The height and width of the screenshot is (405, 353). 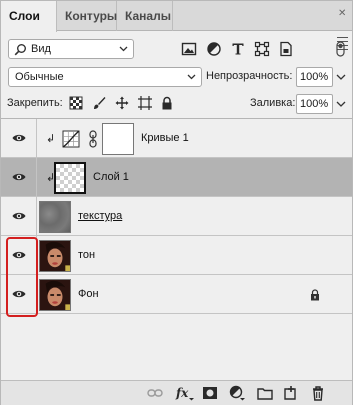 I want to click on tab-layers-label: Слои, so click(x=24, y=16).